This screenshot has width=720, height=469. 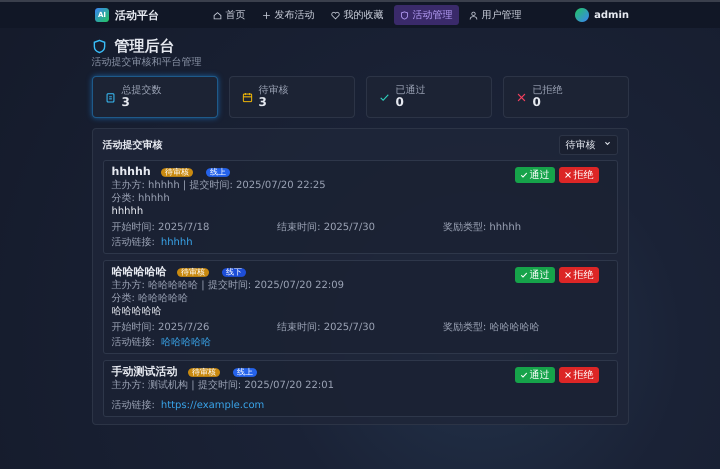 What do you see at coordinates (228, 286) in the screenshot?
I see `organizer-info: 主办方: 哈哈哈哈哈 | 提交时间: 2025/07/20 22:09` at bounding box center [228, 286].